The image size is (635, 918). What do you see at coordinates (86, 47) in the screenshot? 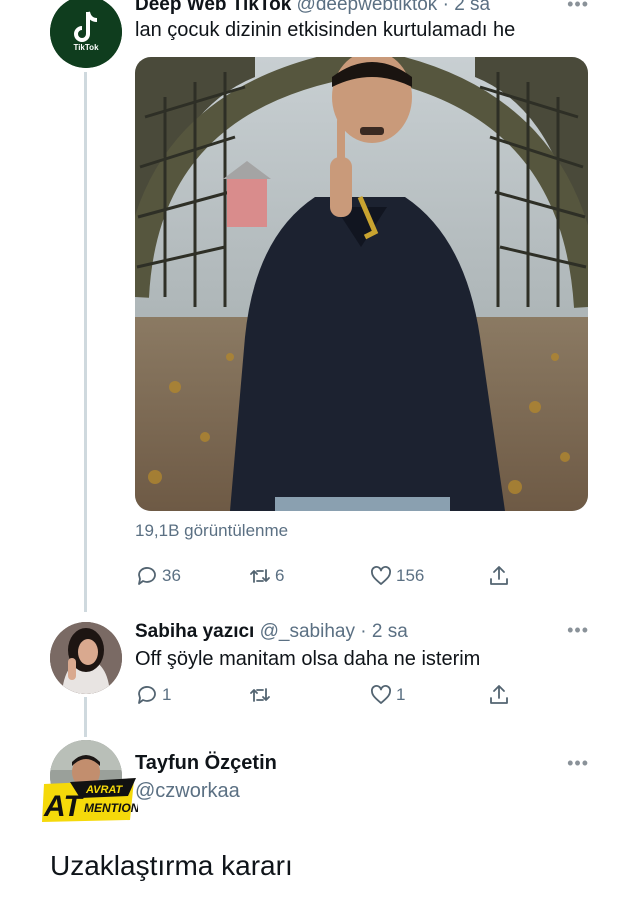
I see `svg-text: TikTok` at bounding box center [86, 47].